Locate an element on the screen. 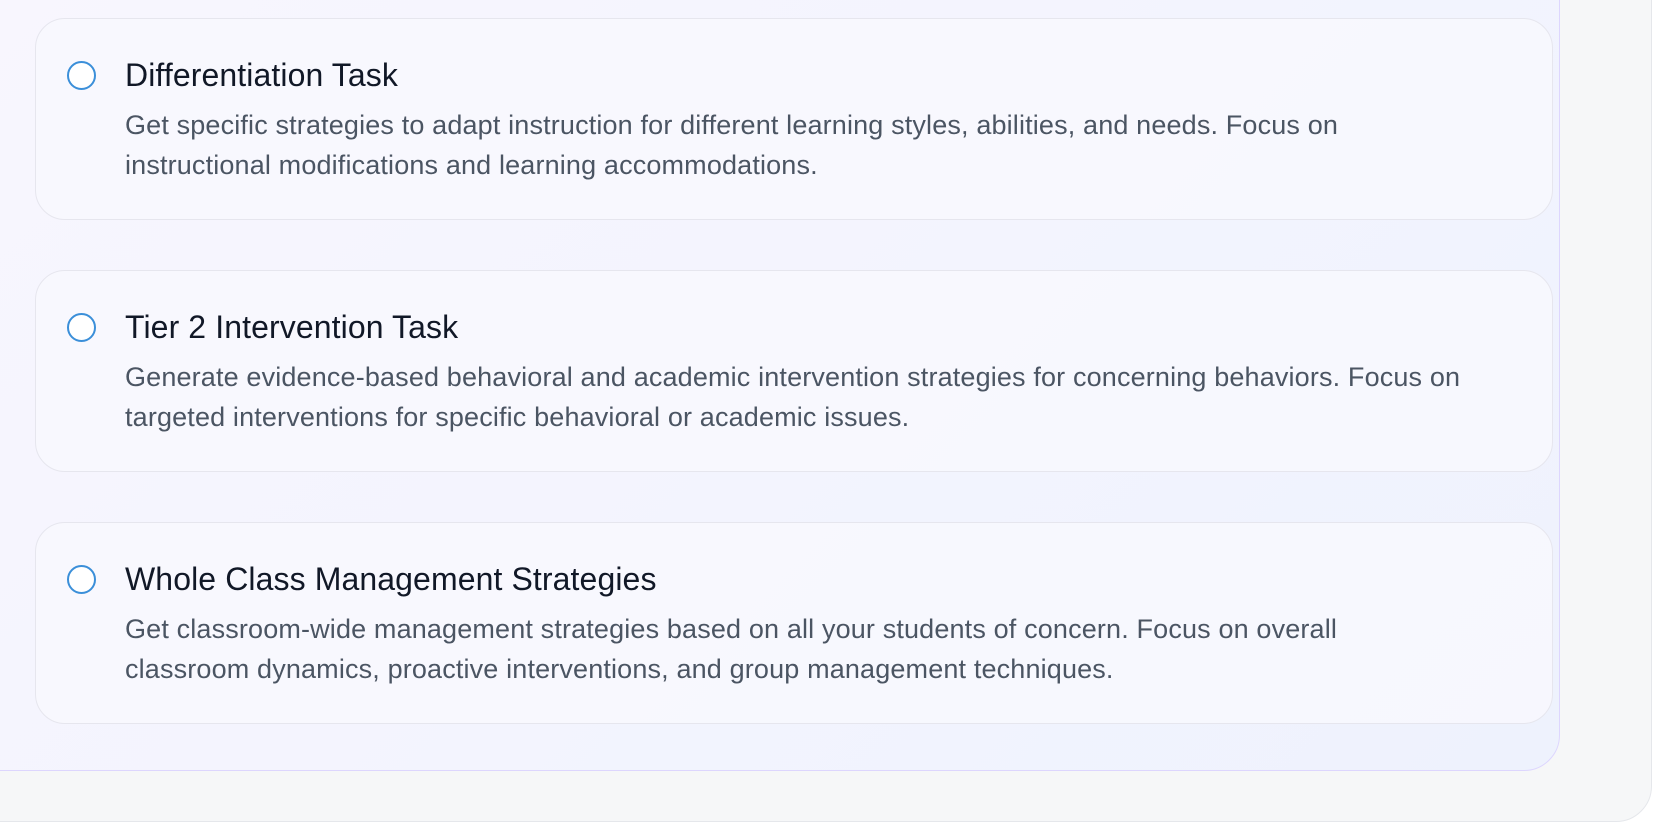 The image size is (1658, 826). task-option-title: Tier 2 Intervention Task is located at coordinates (292, 327).